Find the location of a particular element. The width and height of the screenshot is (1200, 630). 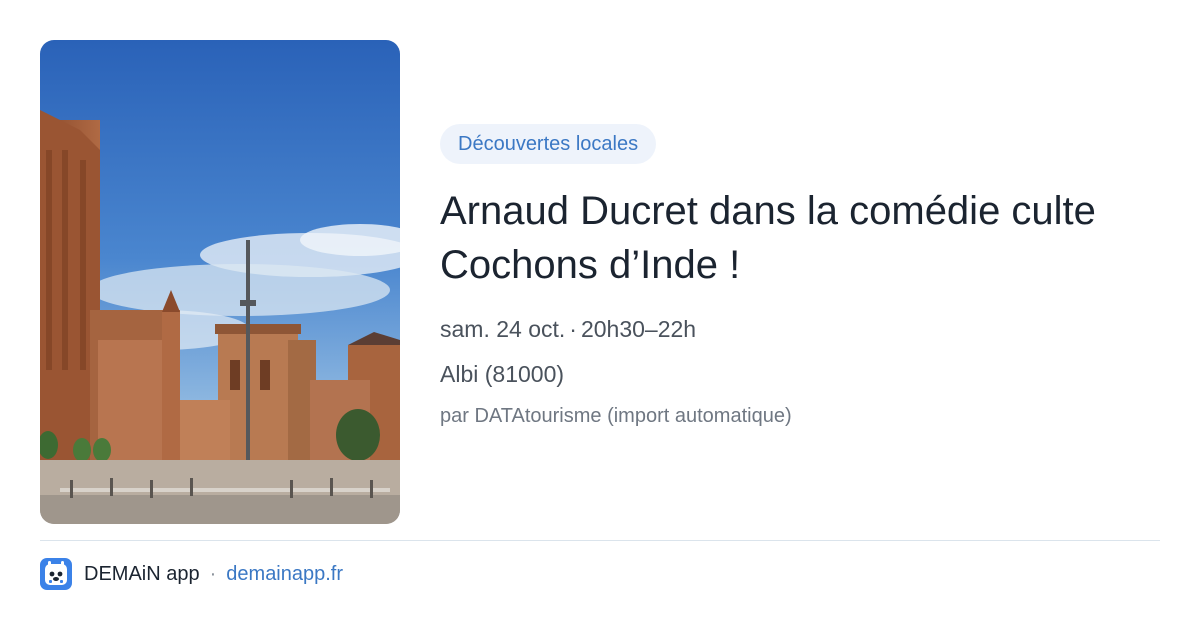

event-datetime: sam. 24 oct. · 20h30–22h is located at coordinates (800, 329).